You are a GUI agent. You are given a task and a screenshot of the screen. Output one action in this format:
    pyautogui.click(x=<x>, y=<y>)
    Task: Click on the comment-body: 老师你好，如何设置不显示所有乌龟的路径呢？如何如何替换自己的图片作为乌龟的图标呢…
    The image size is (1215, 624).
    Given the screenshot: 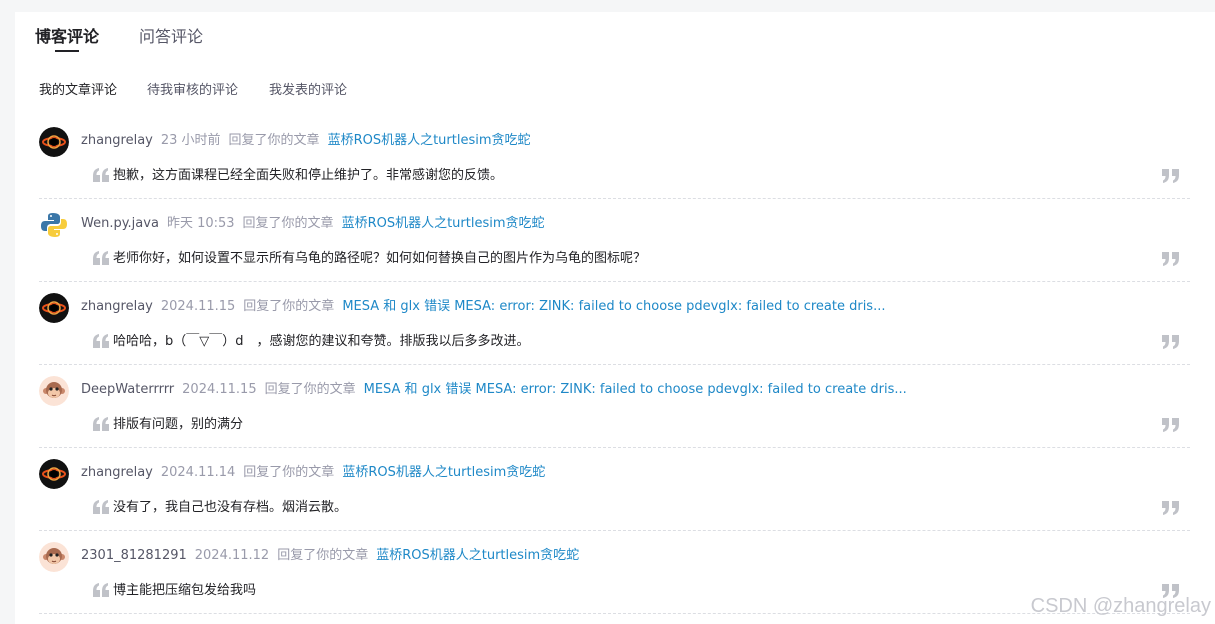 What is the action you would take?
    pyautogui.click(x=369, y=259)
    